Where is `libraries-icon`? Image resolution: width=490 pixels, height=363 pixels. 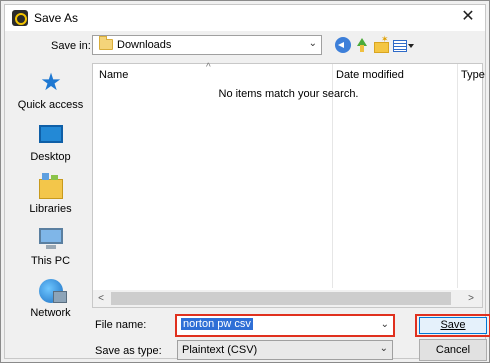 libraries-icon is located at coordinates (51, 186).